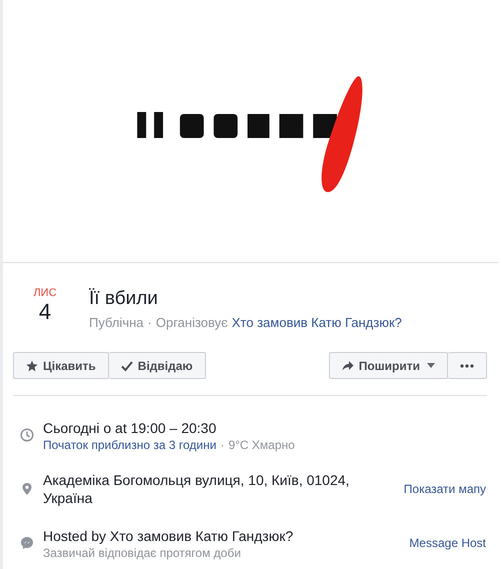  Describe the element at coordinates (348, 366) in the screenshot. I see `share-arrow-icon` at that location.